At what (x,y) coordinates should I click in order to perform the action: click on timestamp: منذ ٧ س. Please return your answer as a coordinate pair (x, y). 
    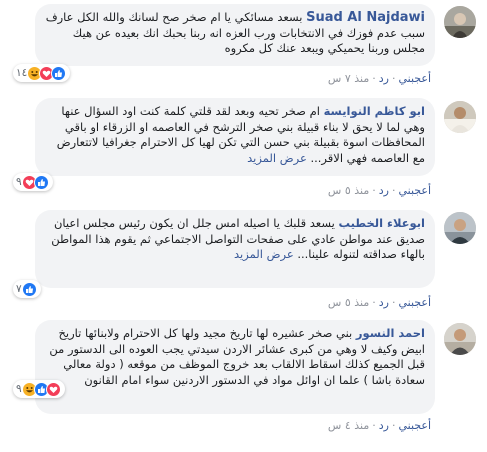
    Looking at the image, I should click on (348, 78).